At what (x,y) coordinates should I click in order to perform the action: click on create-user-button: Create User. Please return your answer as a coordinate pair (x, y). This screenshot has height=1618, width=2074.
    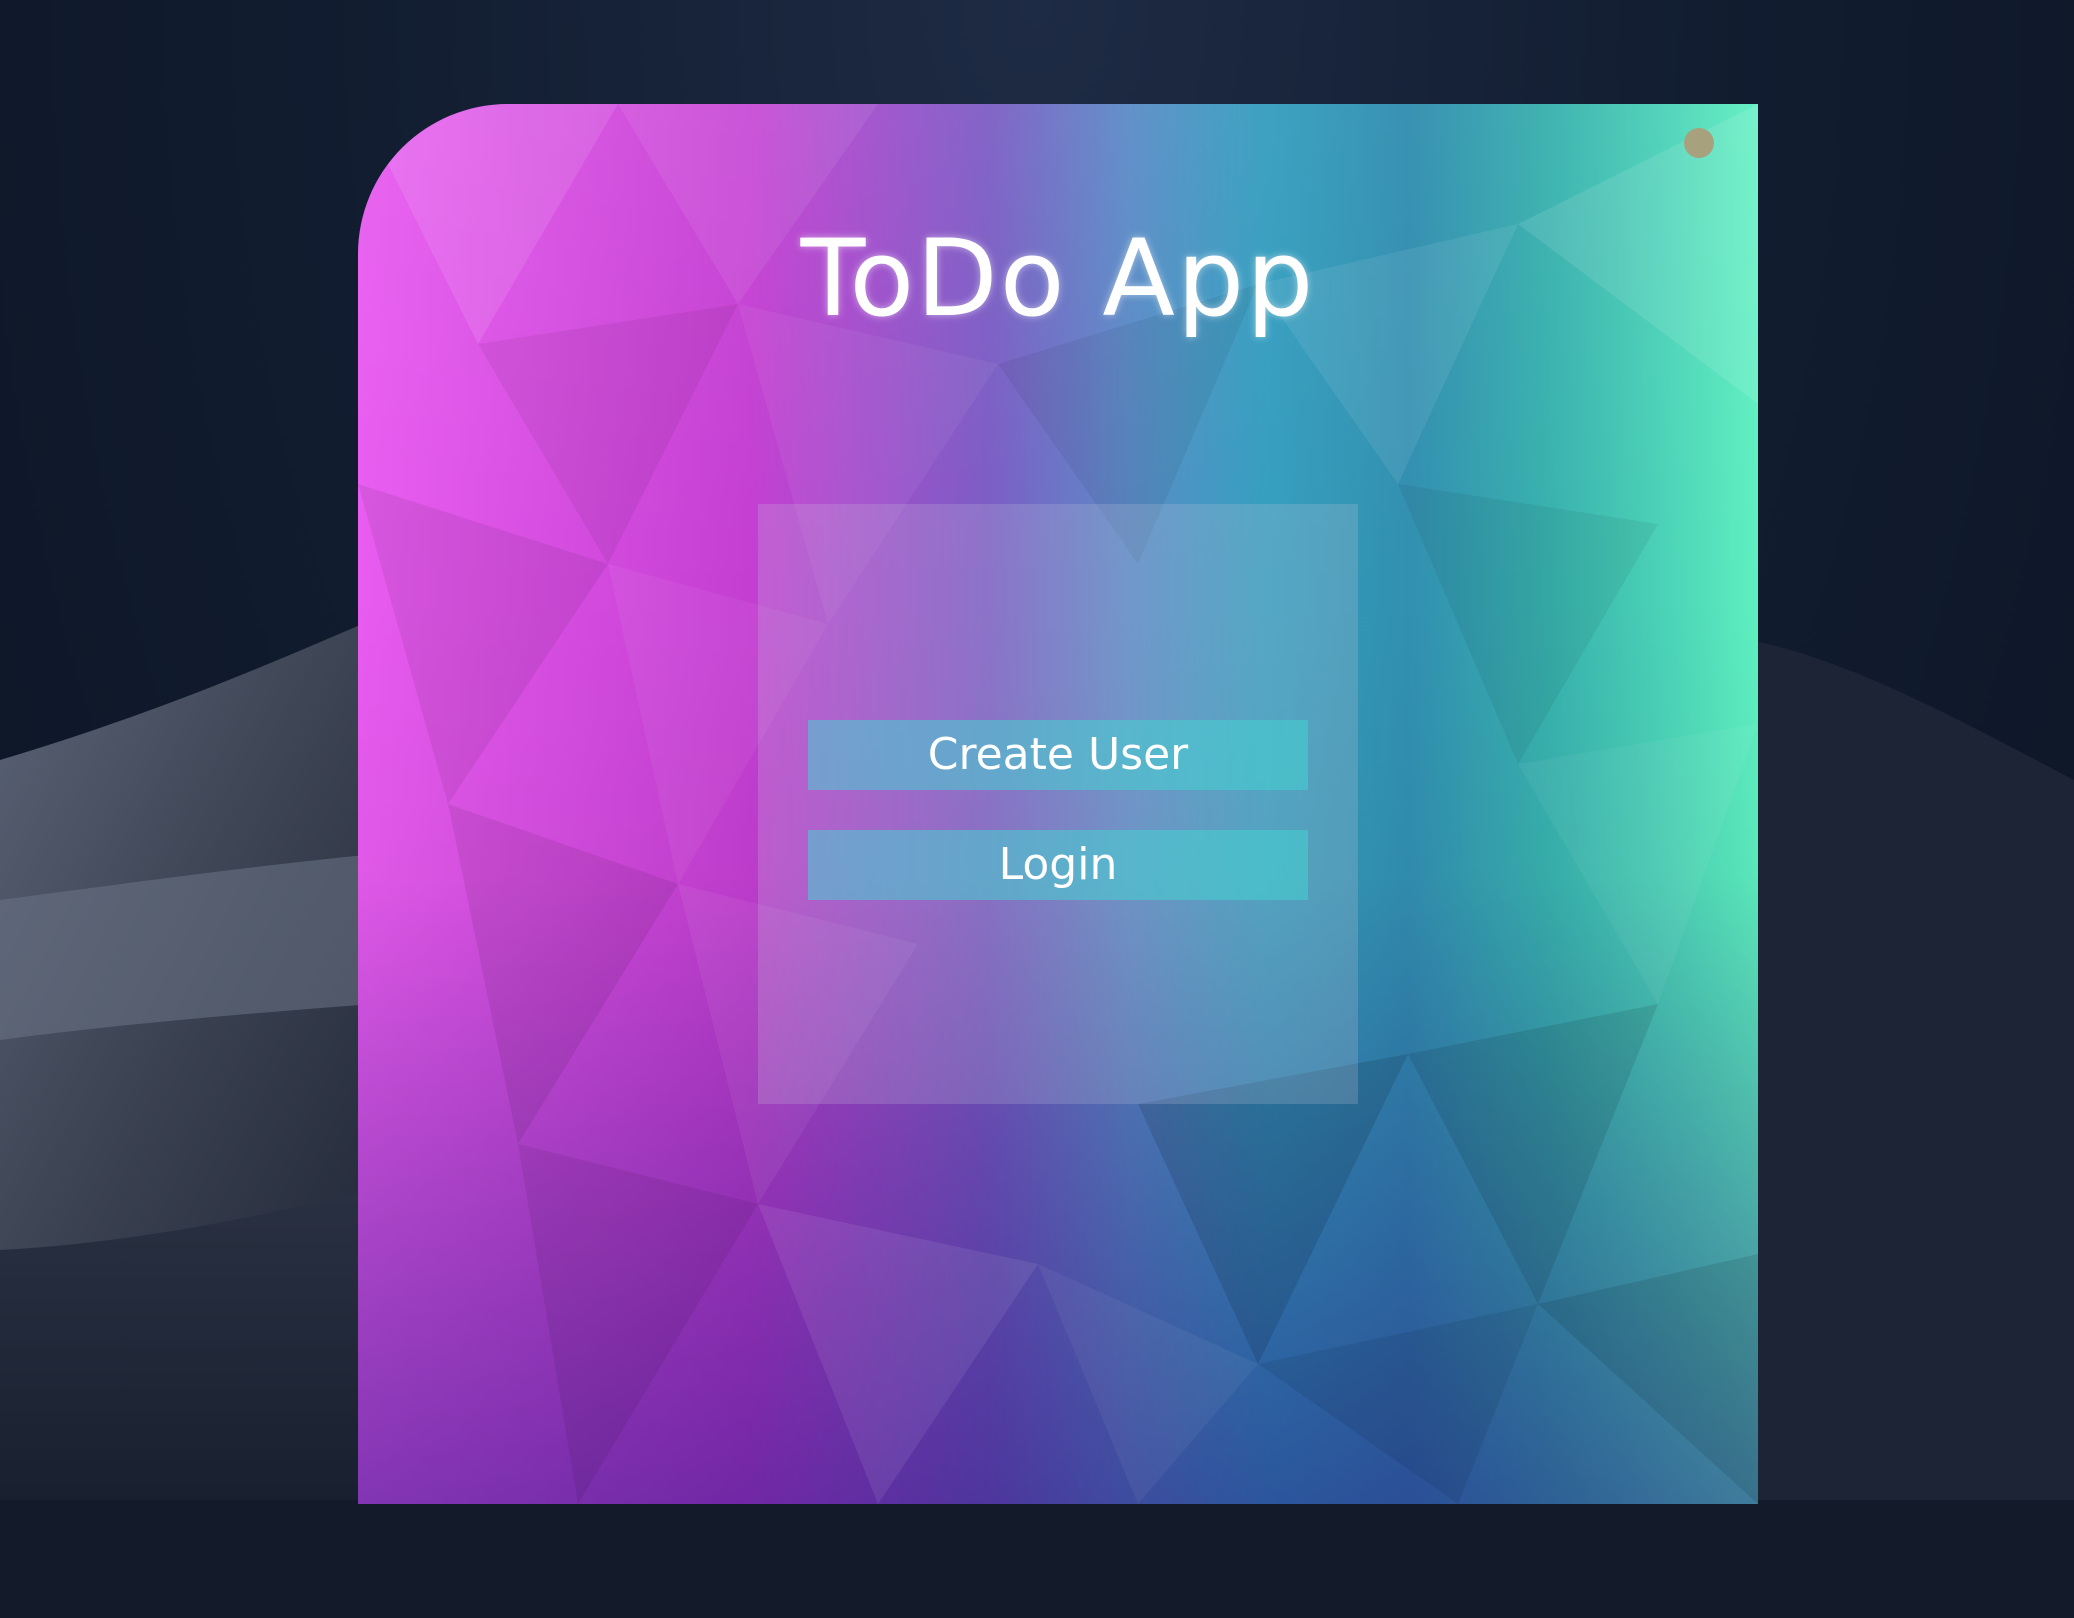
    Looking at the image, I should click on (1058, 755).